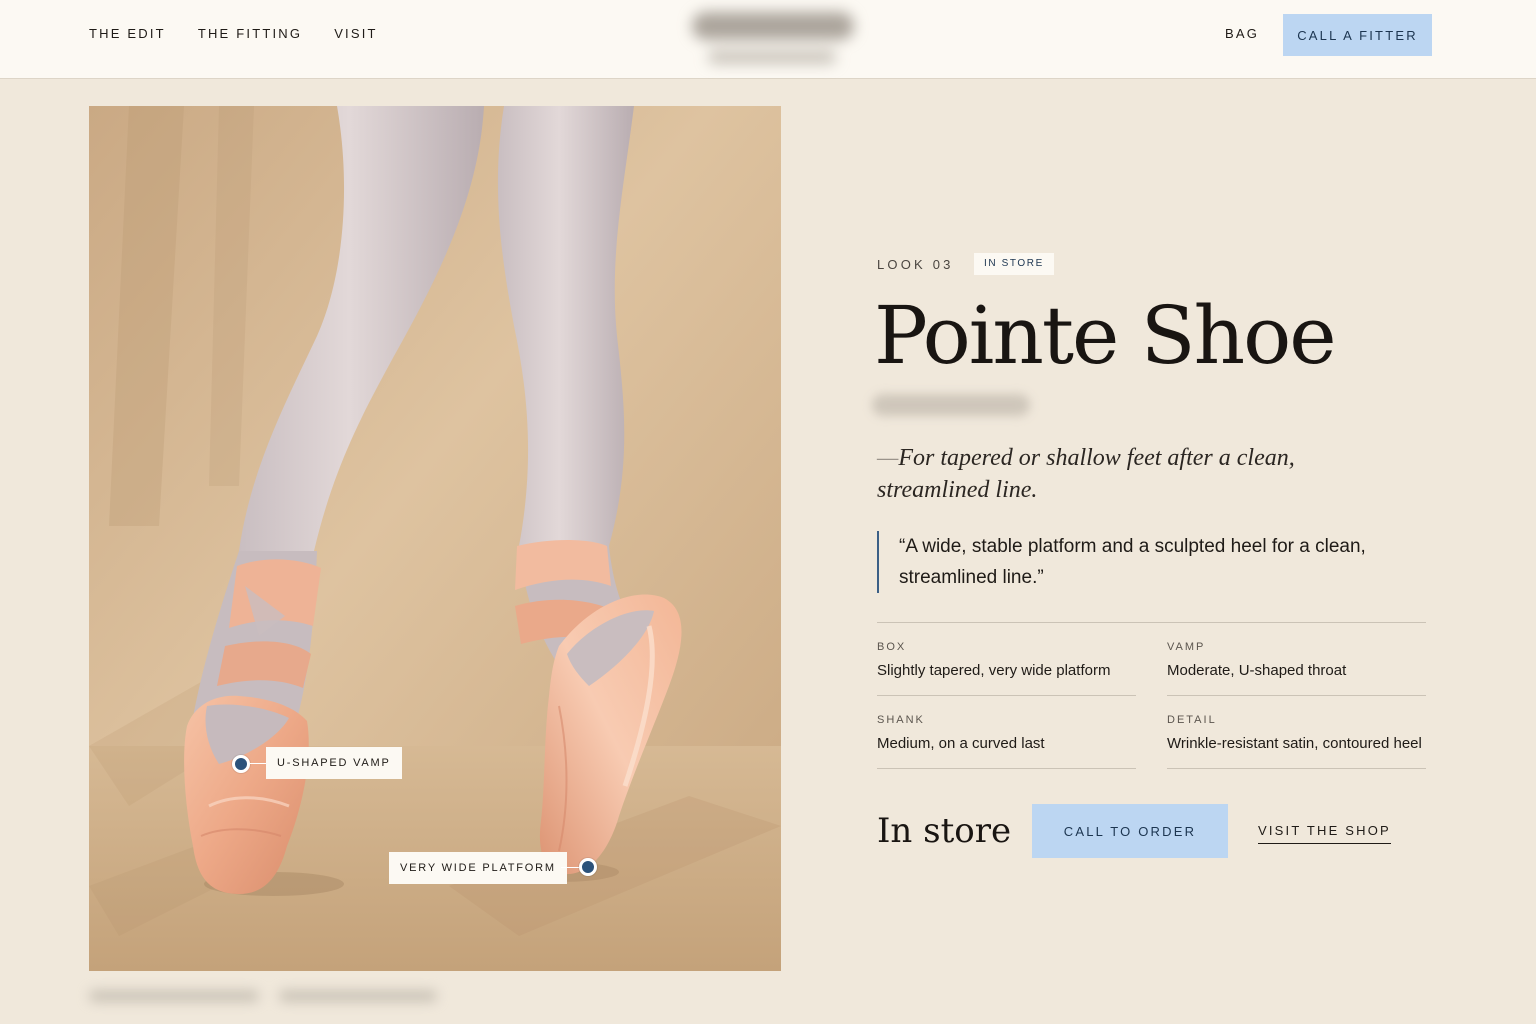 The image size is (1536, 1024). What do you see at coordinates (127, 34) in the screenshot?
I see `nav-item-the-edit: THE EDIT` at bounding box center [127, 34].